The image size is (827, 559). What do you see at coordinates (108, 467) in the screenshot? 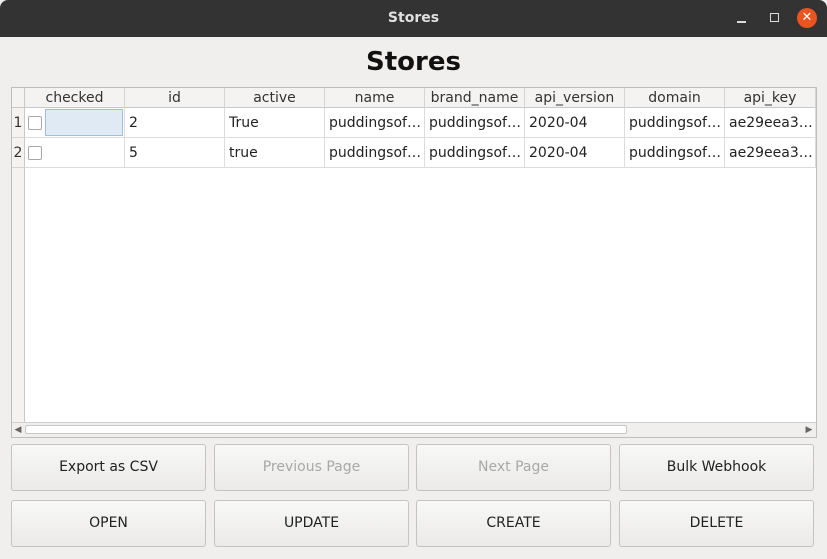
I see `export-csv-button: Export as CSV` at bounding box center [108, 467].